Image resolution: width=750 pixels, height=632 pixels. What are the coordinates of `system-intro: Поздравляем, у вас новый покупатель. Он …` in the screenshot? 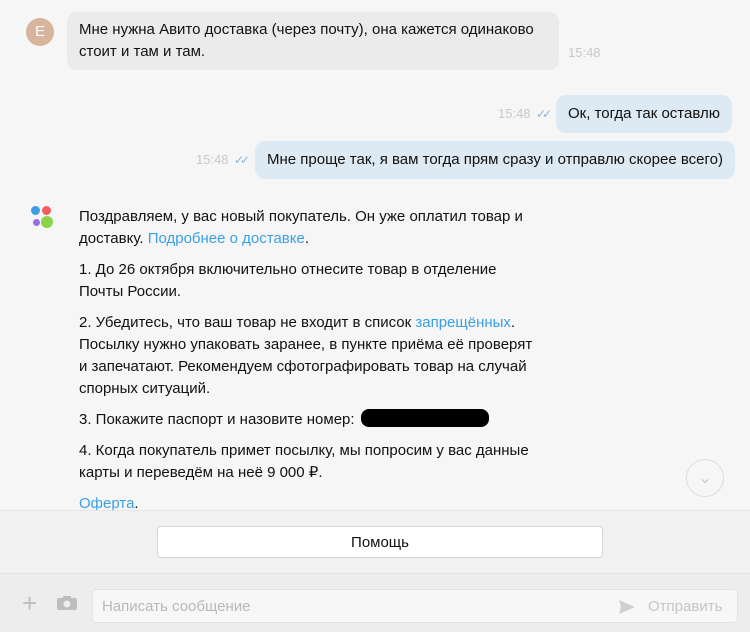 It's located at (301, 227).